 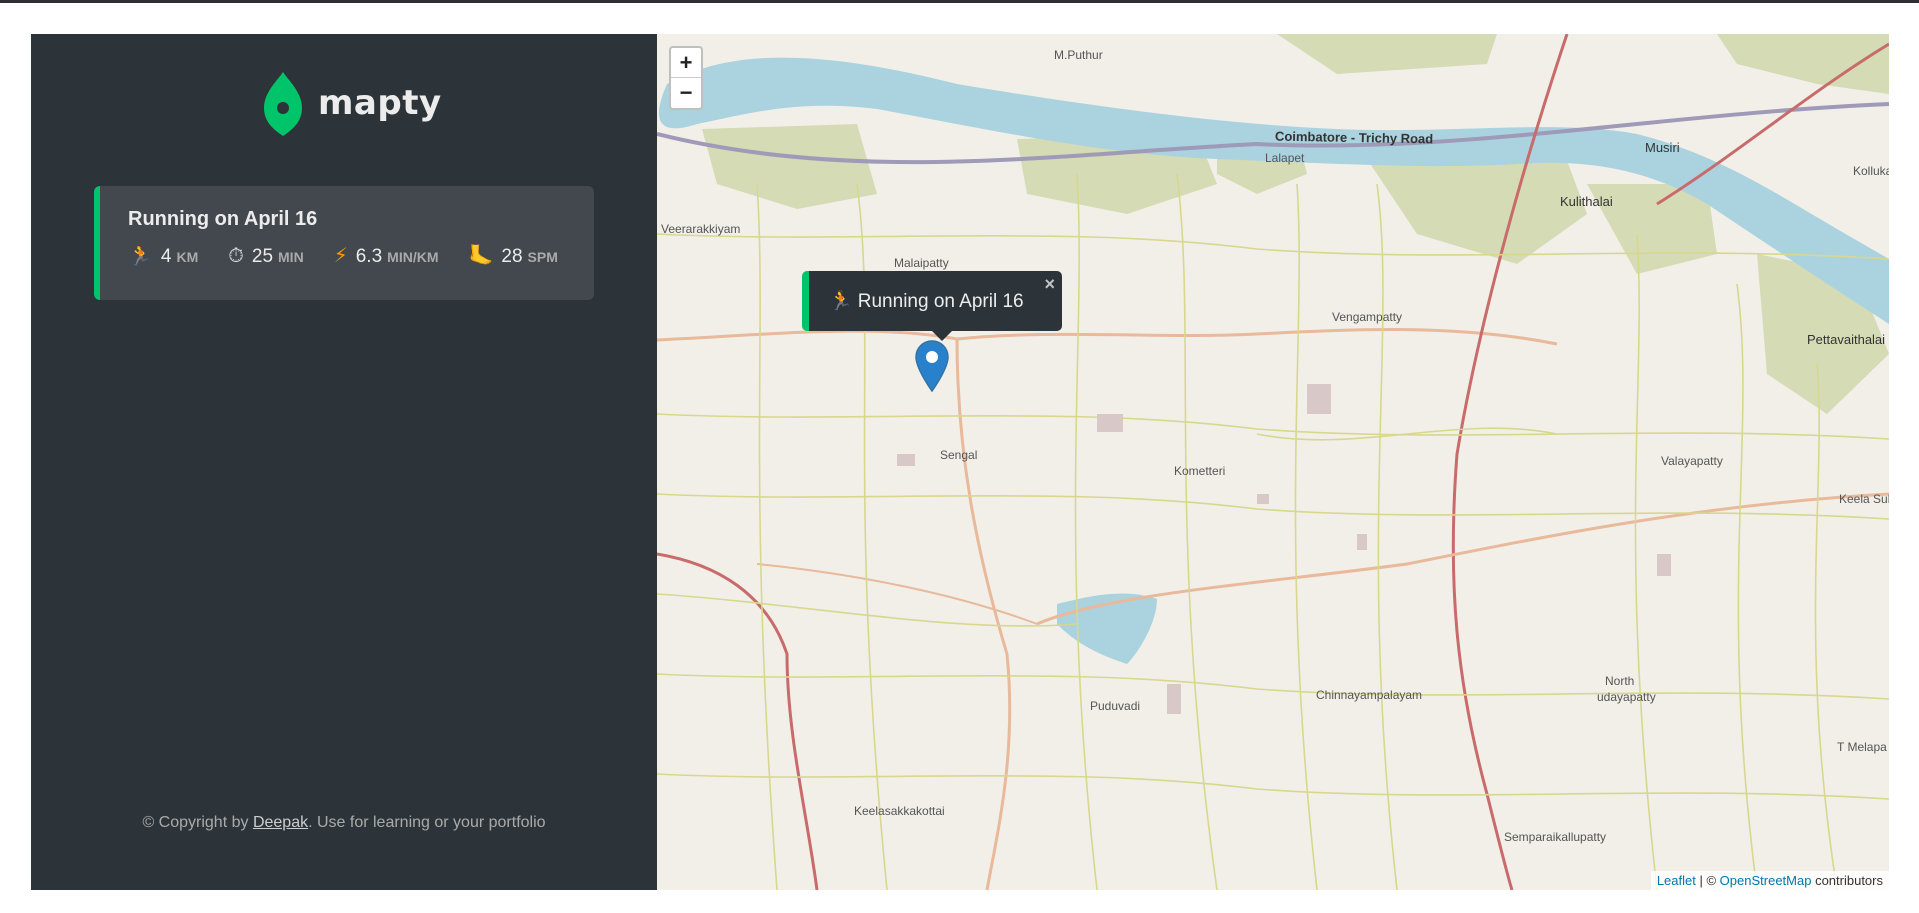 What do you see at coordinates (1555, 837) in the screenshot?
I see `place-label: Semparaikallupatty` at bounding box center [1555, 837].